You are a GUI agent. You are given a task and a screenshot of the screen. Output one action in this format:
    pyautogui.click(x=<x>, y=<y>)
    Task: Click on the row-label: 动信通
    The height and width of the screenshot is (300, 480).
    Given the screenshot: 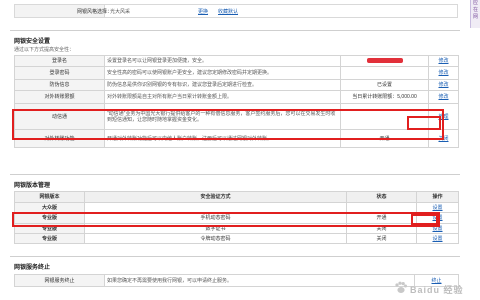 What is the action you would take?
    pyautogui.click(x=59, y=116)
    